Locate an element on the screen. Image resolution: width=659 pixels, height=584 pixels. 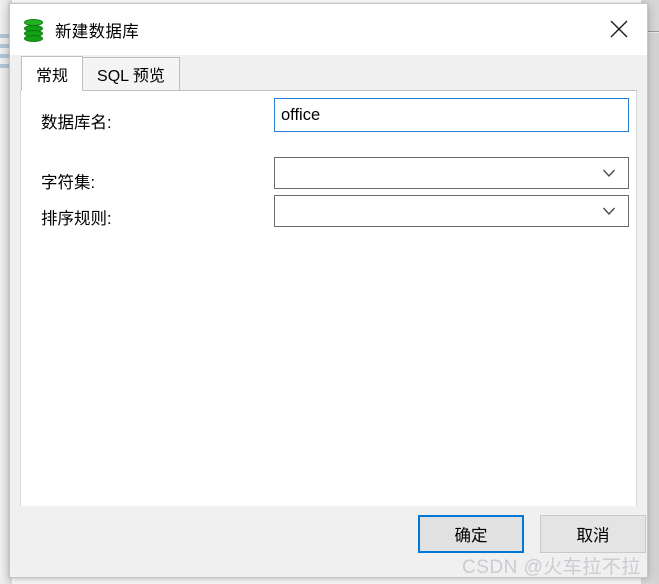
dialog-footer: 确定 取消 is located at coordinates (328, 541).